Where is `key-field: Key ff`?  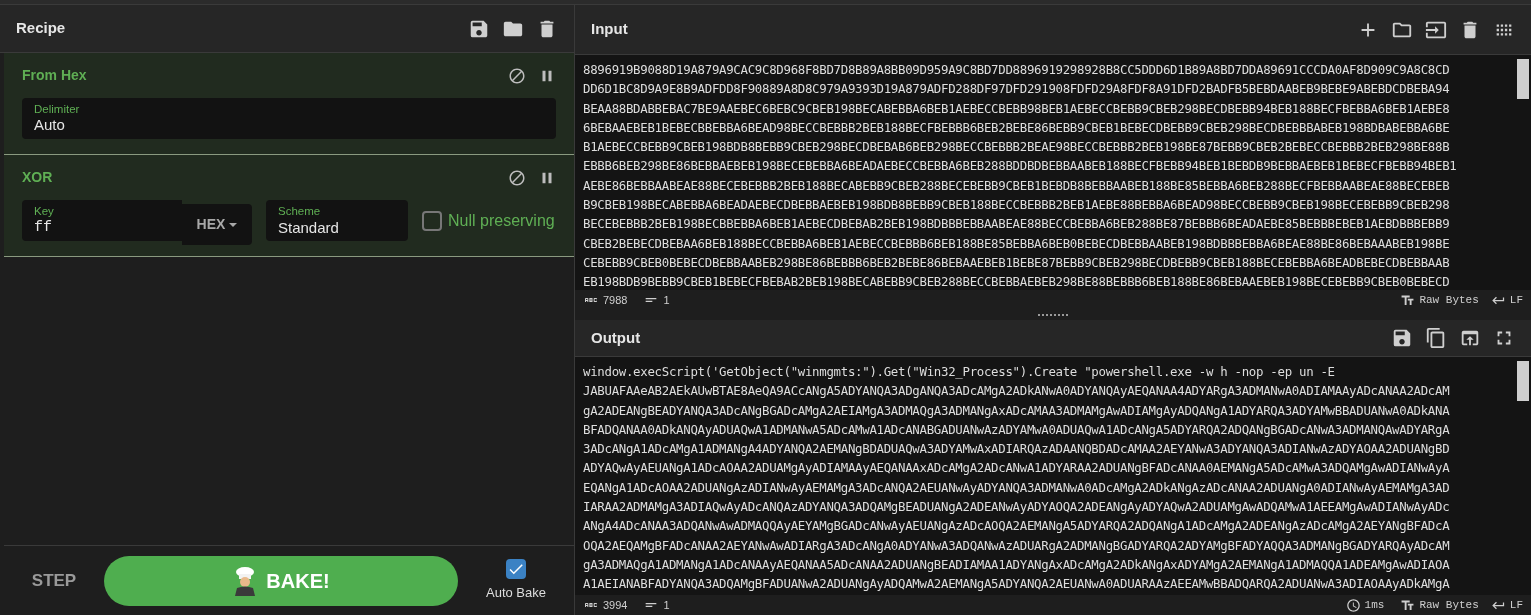
key-field: Key ff is located at coordinates (102, 221).